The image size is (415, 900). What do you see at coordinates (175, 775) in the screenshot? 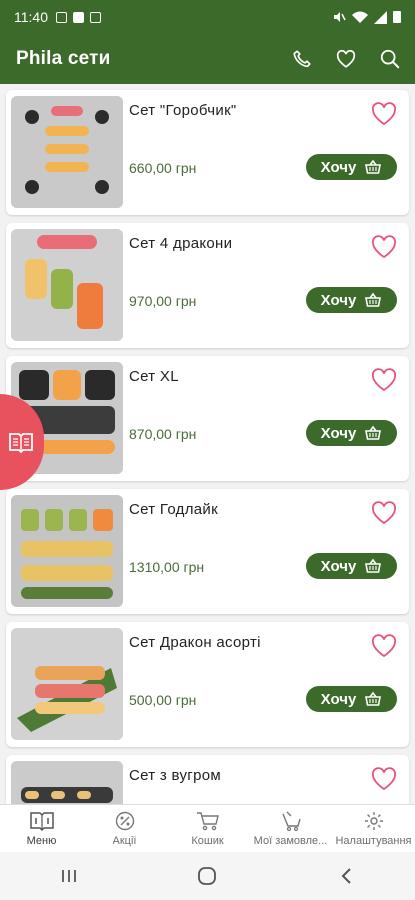
I see `product-name: Сет з вугром` at bounding box center [175, 775].